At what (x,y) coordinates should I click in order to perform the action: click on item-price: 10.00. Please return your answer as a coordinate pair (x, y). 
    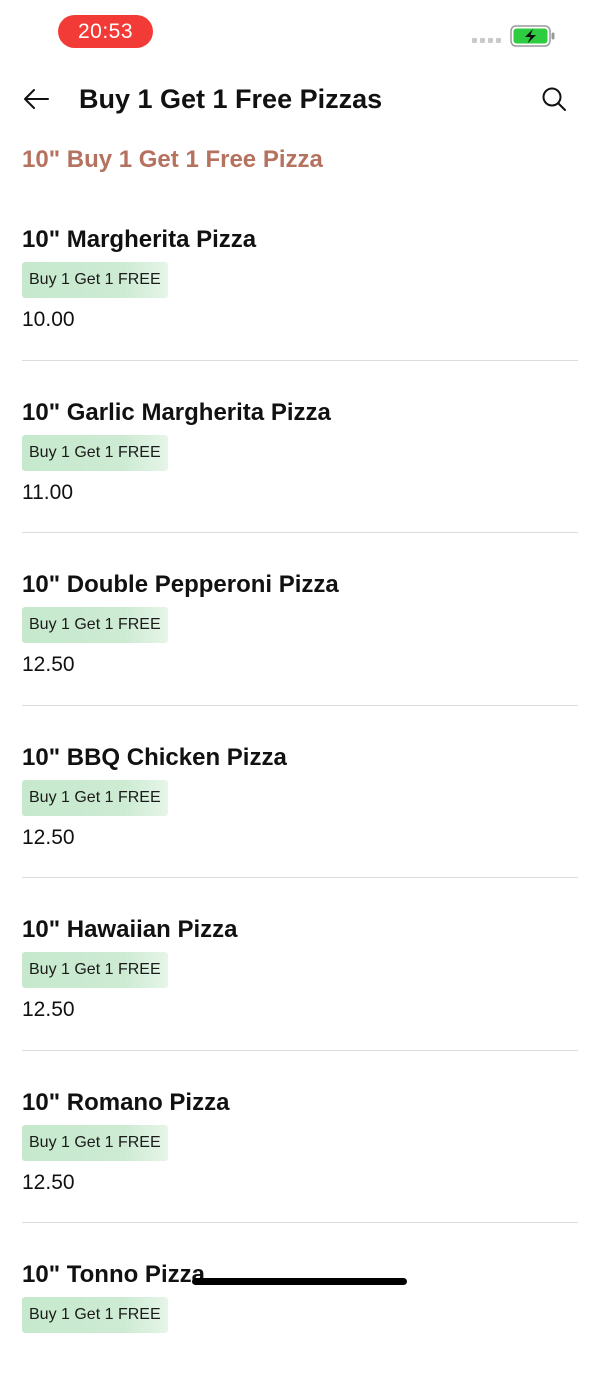
    Looking at the image, I should click on (48, 319).